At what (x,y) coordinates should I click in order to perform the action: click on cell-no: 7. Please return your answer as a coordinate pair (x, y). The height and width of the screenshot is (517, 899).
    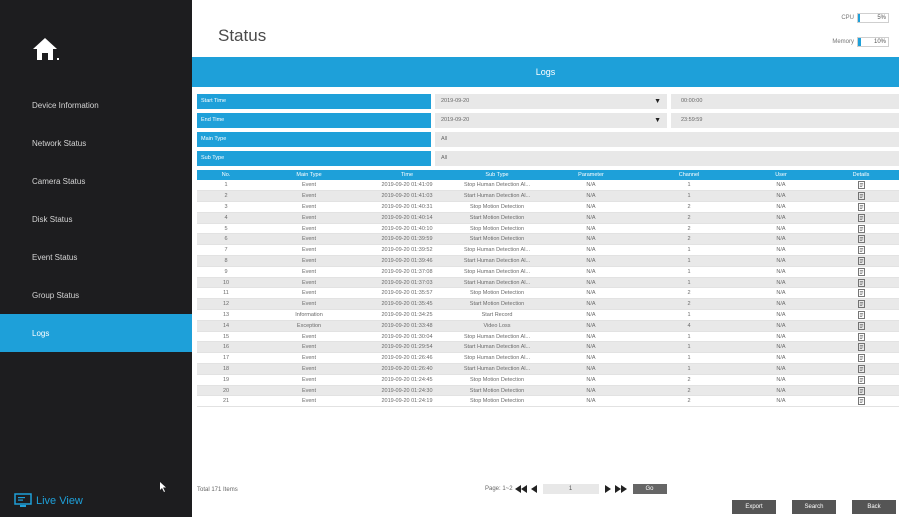
    Looking at the image, I should click on (226, 250).